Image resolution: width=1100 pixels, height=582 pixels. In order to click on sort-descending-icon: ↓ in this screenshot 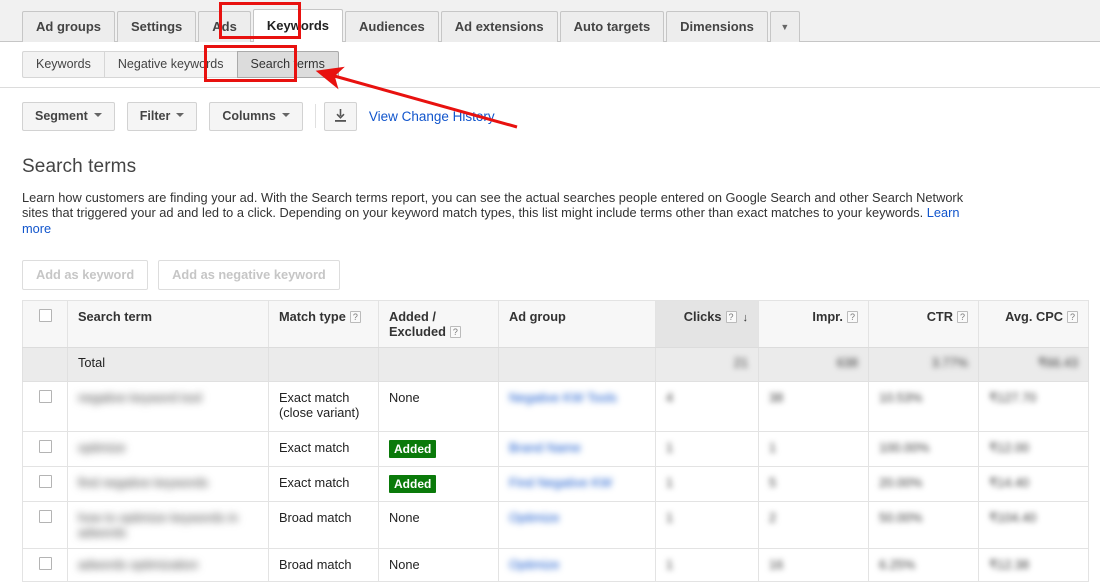, I will do `click(745, 318)`.